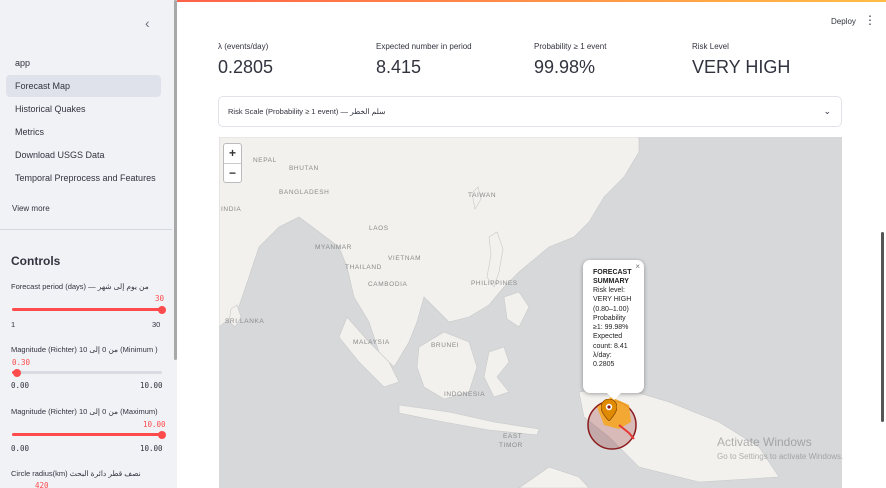  I want to click on popup-line: 0.2805, so click(604, 365).